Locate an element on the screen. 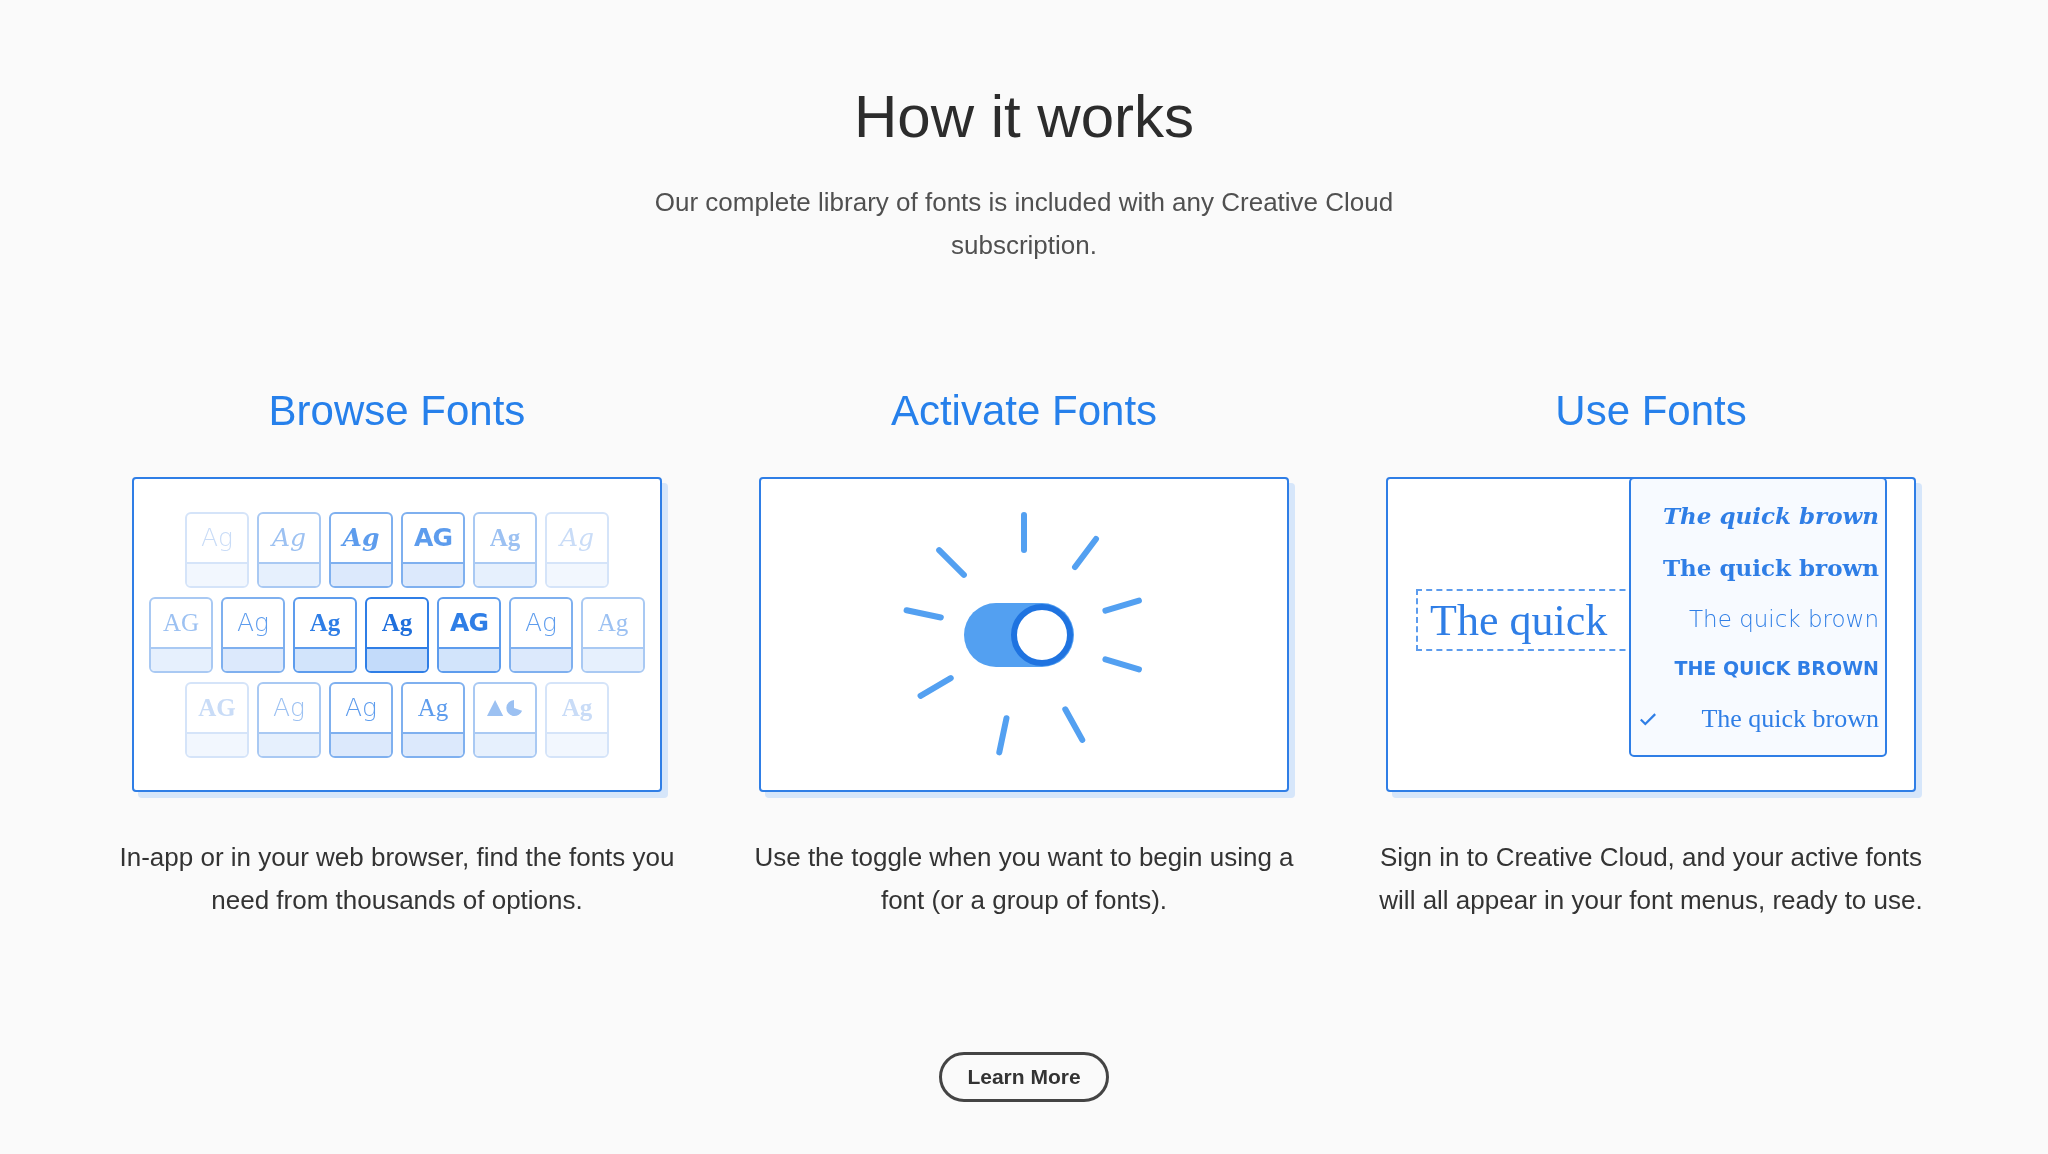  step-title: Use Fonts is located at coordinates (1651, 411).